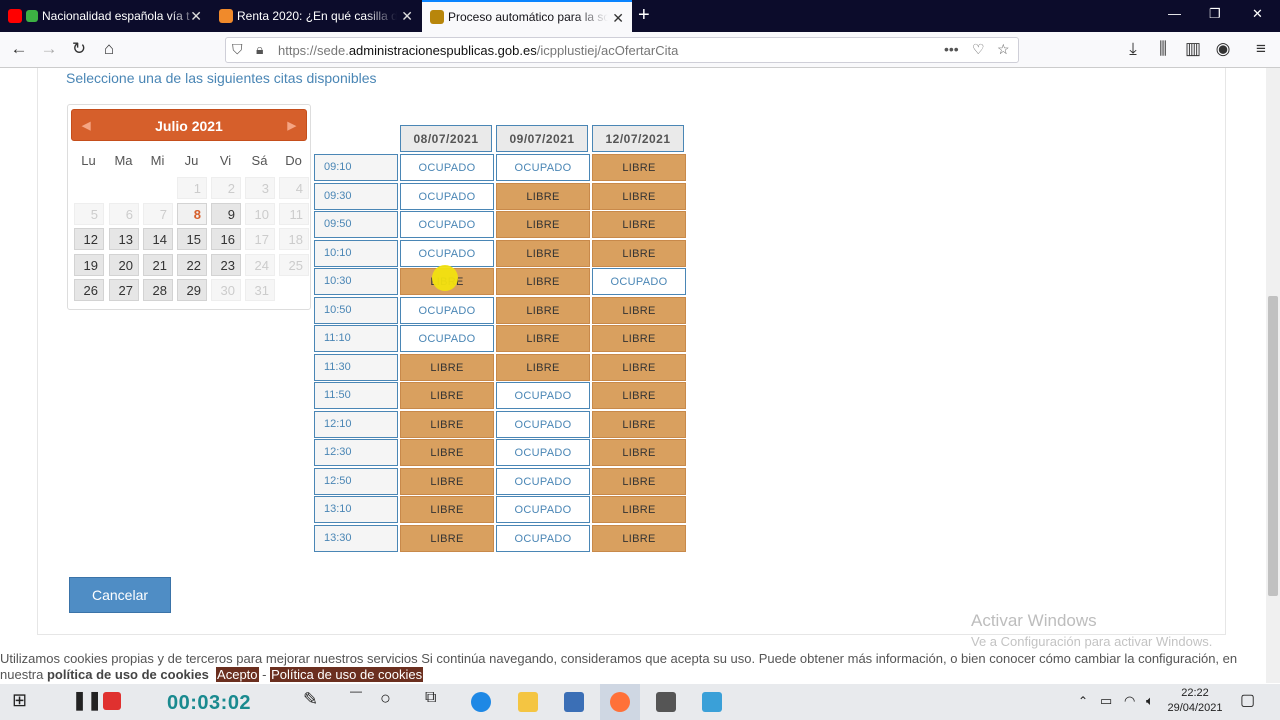 The height and width of the screenshot is (720, 1280). I want to click on stop-record-icon, so click(112, 701).